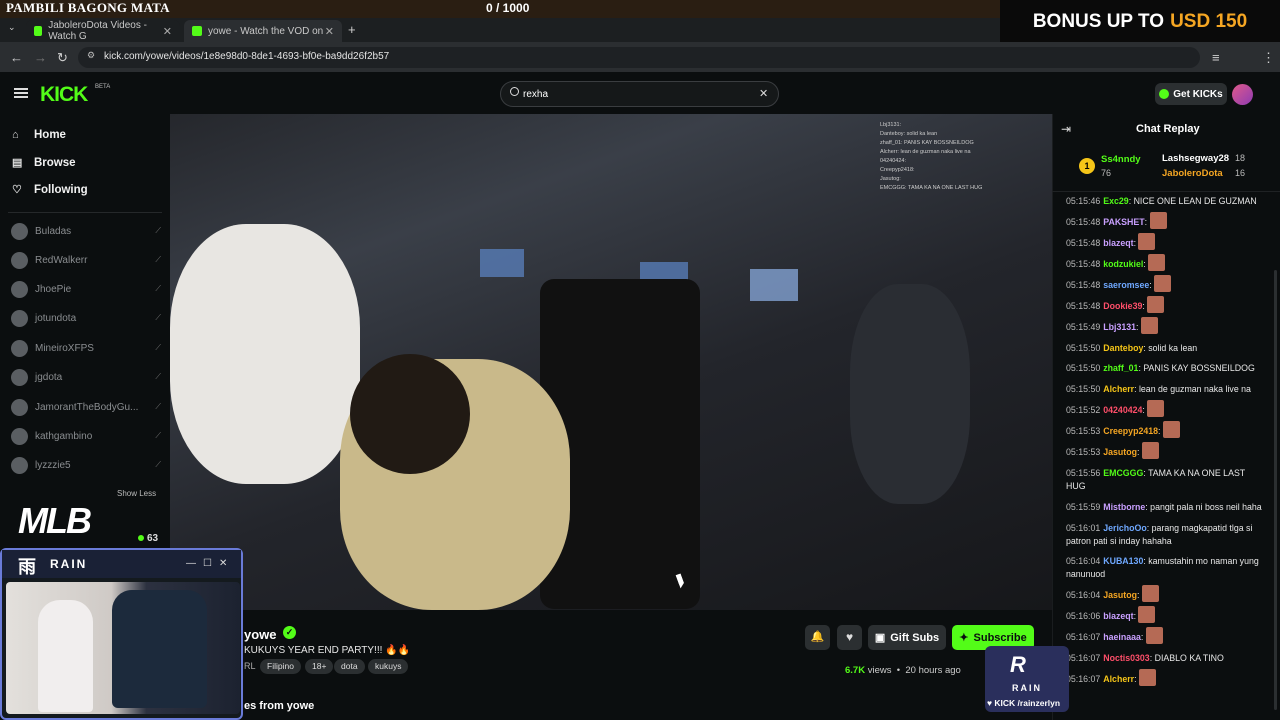 The width and height of the screenshot is (1280, 720). I want to click on sidebar-item-browse: ▤ Browse, so click(44, 163).